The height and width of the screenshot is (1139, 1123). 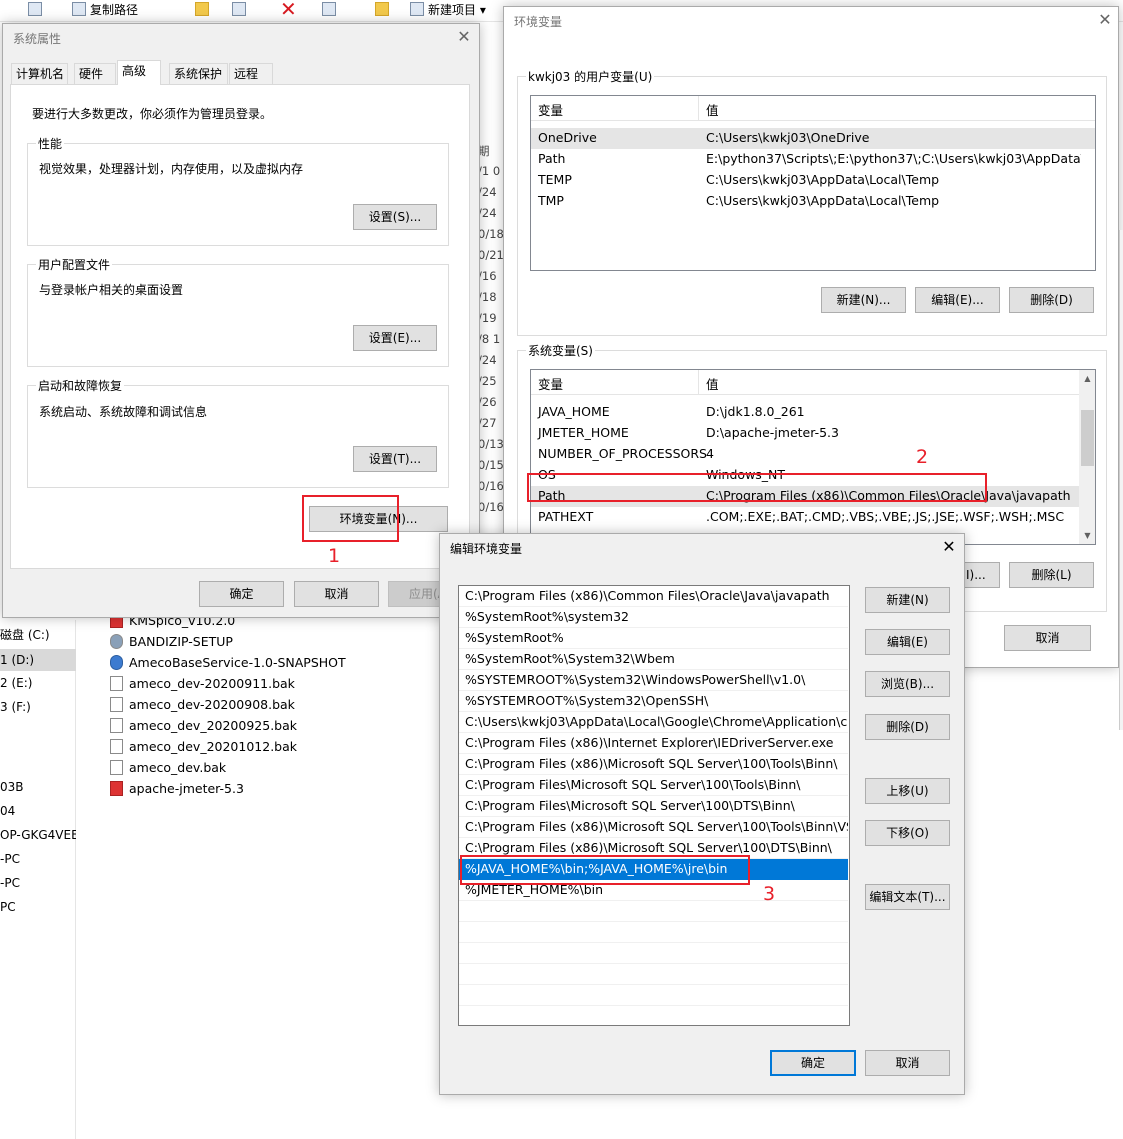 What do you see at coordinates (171, 169) in the screenshot?
I see `performance-desc: 视觉效果，处理器计划，内存使用，以及虚拟内存` at bounding box center [171, 169].